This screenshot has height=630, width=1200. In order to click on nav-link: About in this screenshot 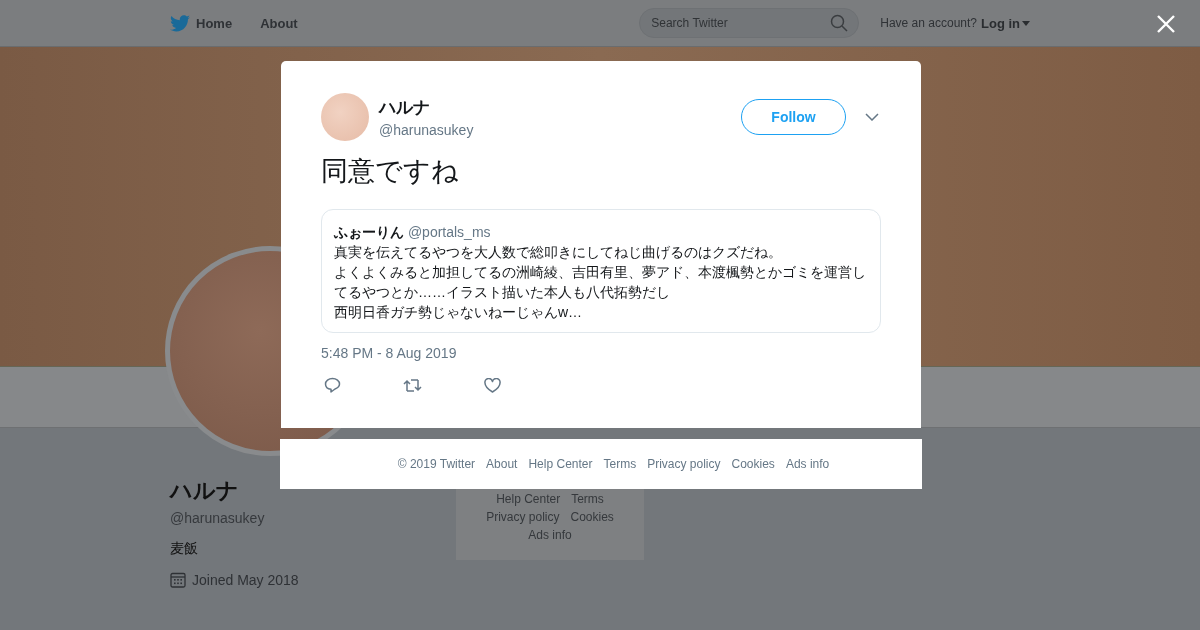, I will do `click(279, 23)`.